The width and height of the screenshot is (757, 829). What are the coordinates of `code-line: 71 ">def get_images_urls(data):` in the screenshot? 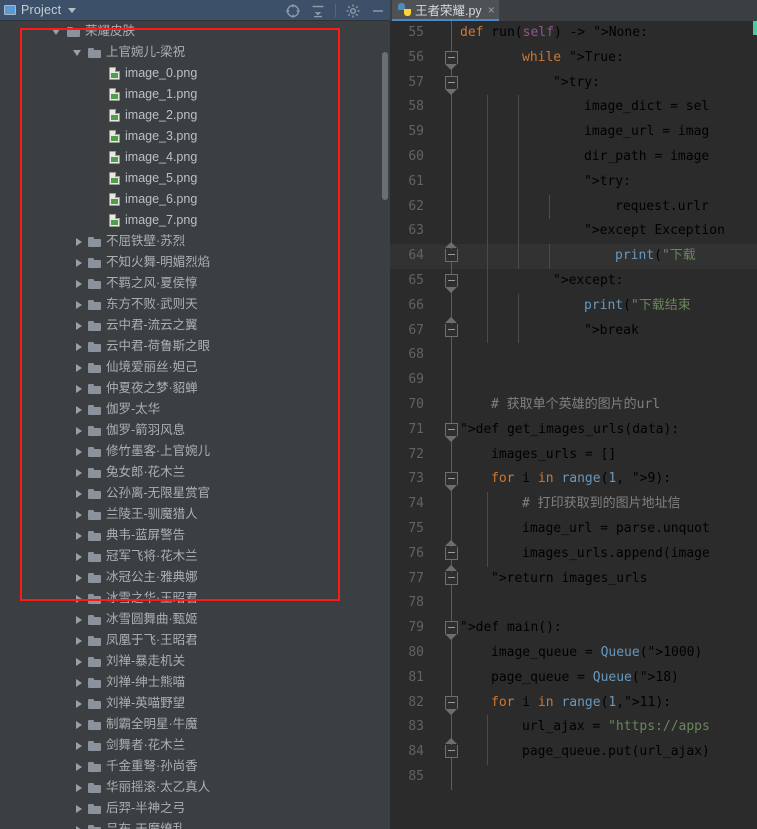 It's located at (573, 430).